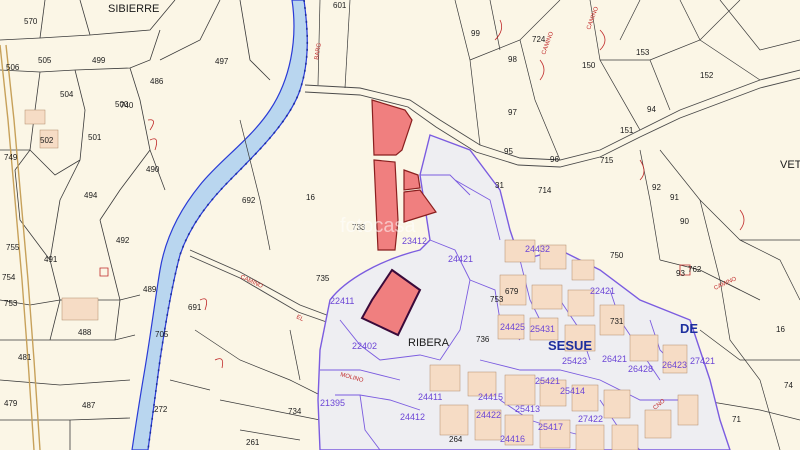 The width and height of the screenshot is (800, 450). Describe the element at coordinates (545, 190) in the screenshot. I see `parcel-number: 714` at that location.